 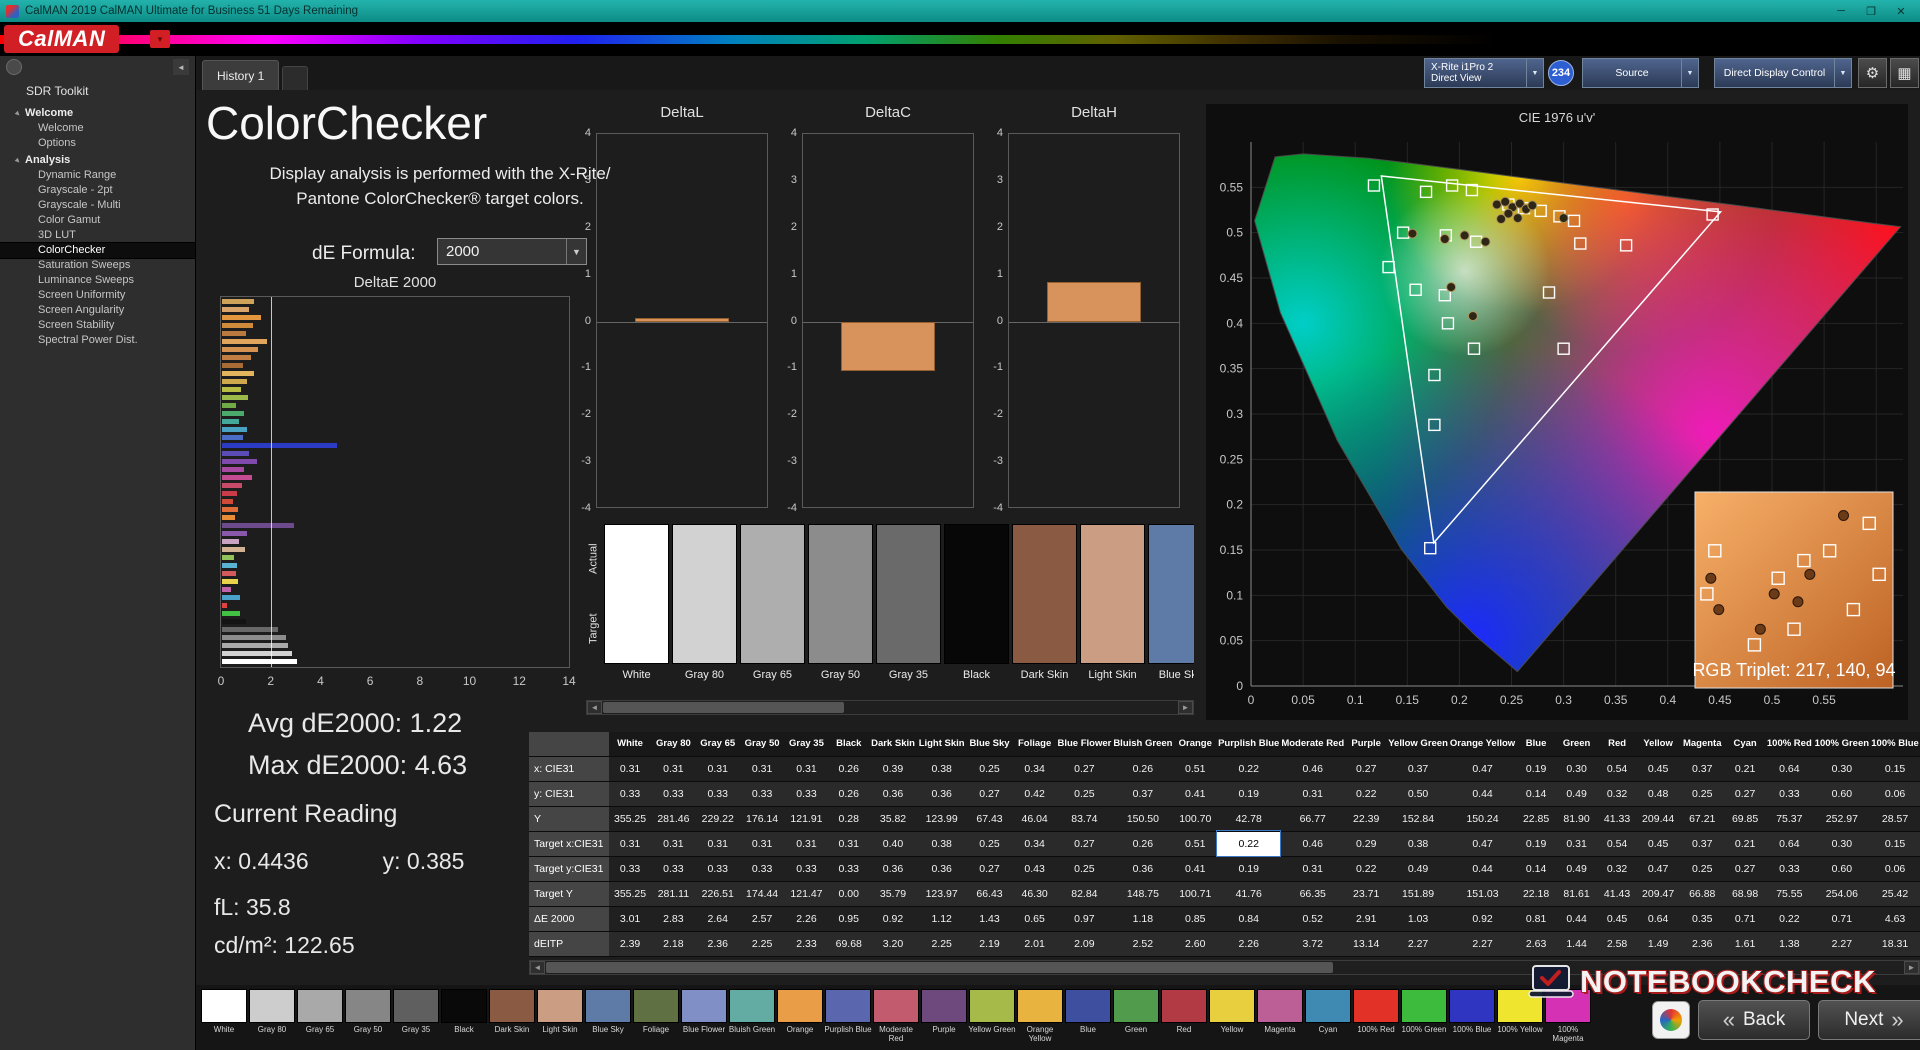 I want to click on swatch-gray-65: Gray 65, so click(x=772, y=609).